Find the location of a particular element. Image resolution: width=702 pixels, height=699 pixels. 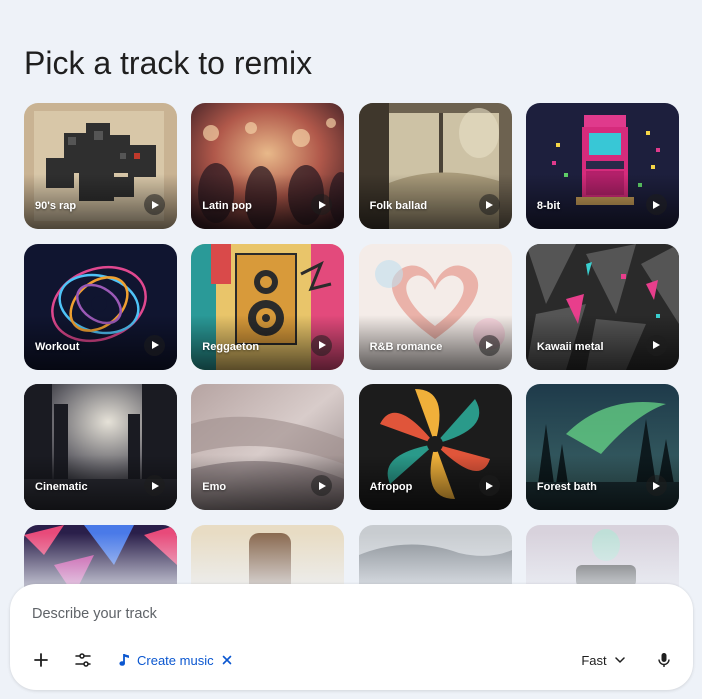

microphone-button is located at coordinates (664, 660).